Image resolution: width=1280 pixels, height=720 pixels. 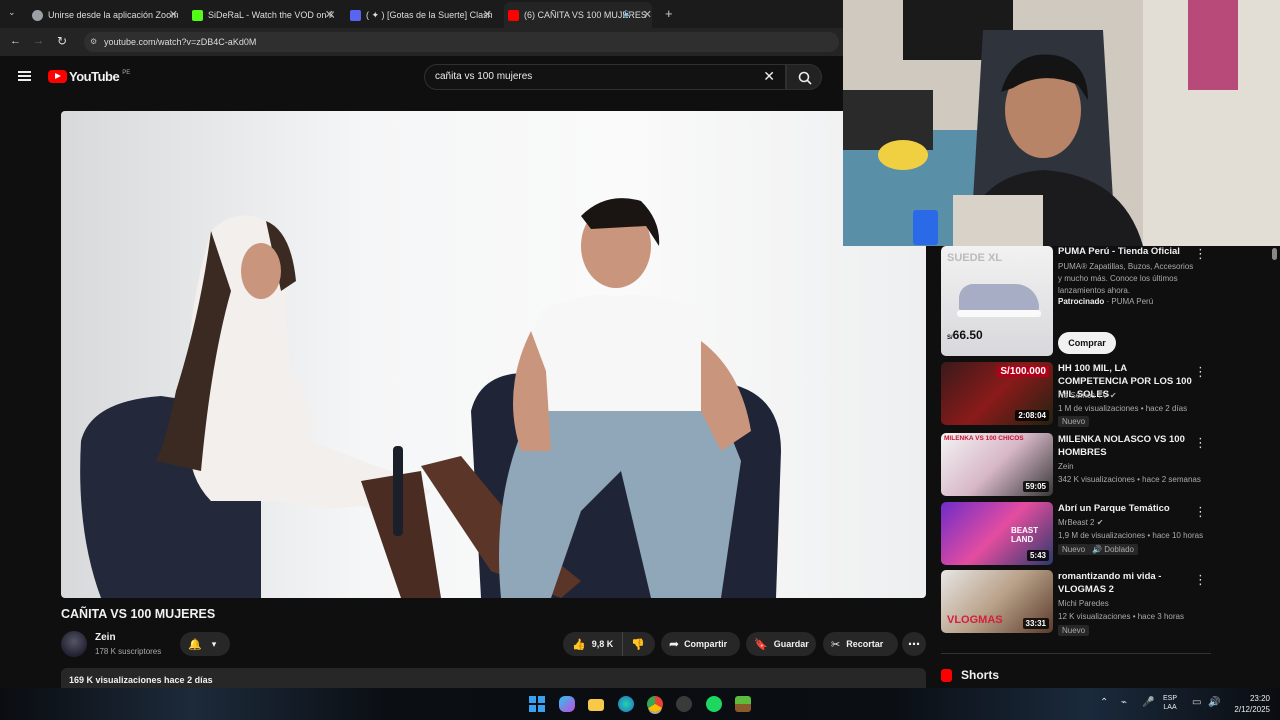 I want to click on browser-tab-4-active: (6) CAÑITA VS 100 MUJERES 🔈 ✕, so click(x=578, y=15).